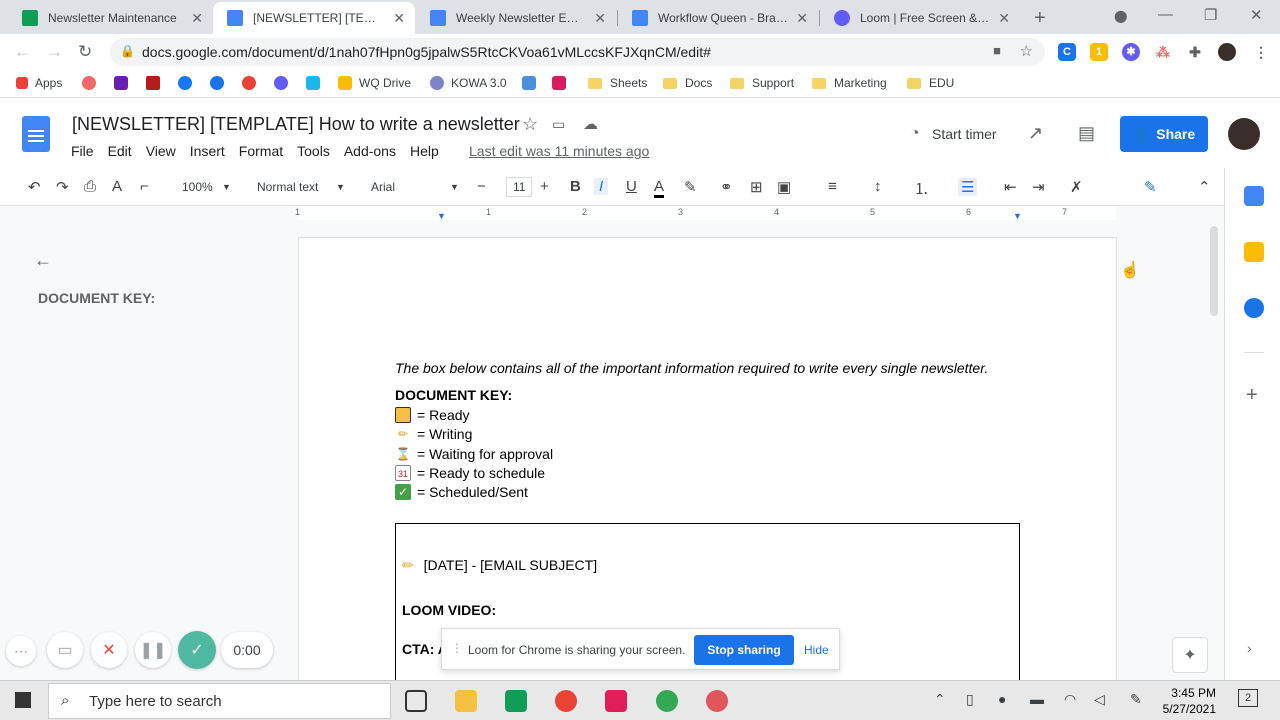  I want to click on minimize-button: —, so click(1165, 14).